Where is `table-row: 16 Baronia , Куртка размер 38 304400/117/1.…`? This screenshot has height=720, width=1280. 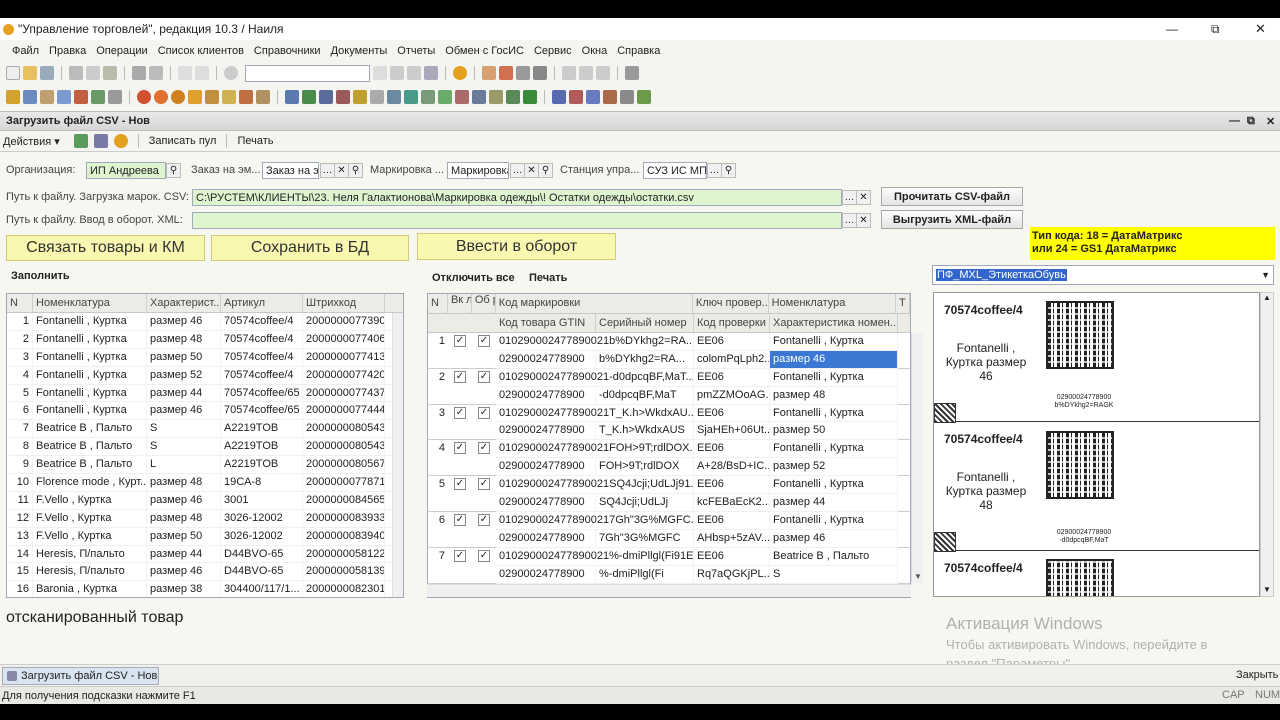
table-row: 16 Baronia , Куртка размер 38 304400/117/1.… is located at coordinates (205, 589).